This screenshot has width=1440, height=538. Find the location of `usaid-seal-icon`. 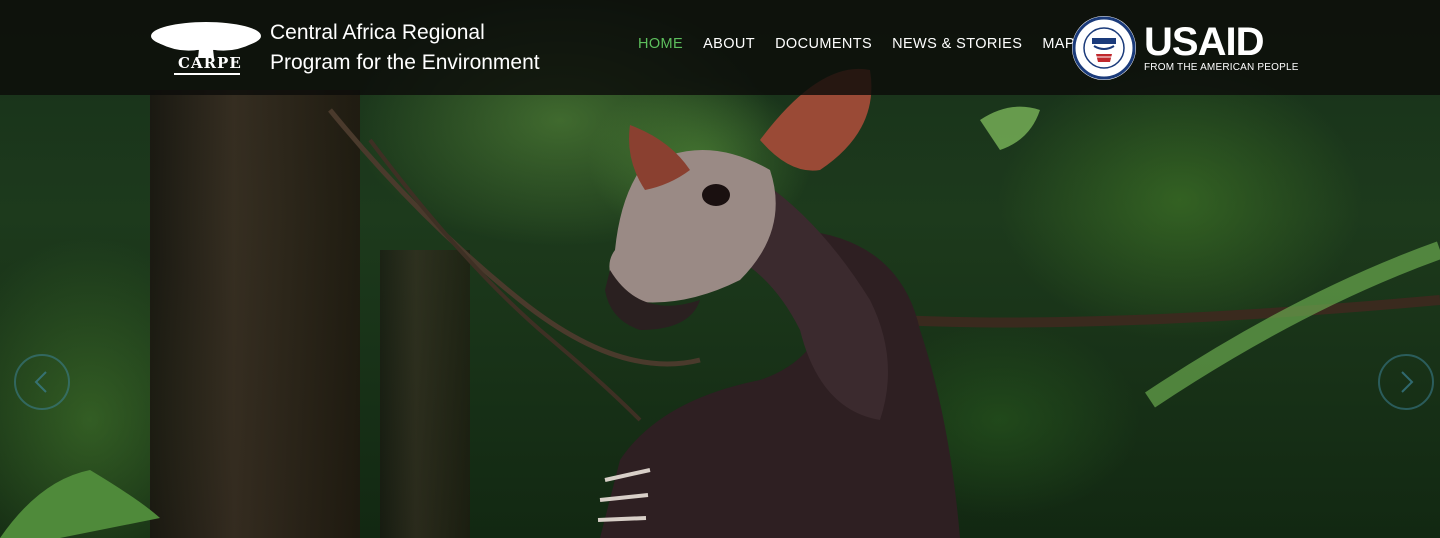

usaid-seal-icon is located at coordinates (1104, 48).